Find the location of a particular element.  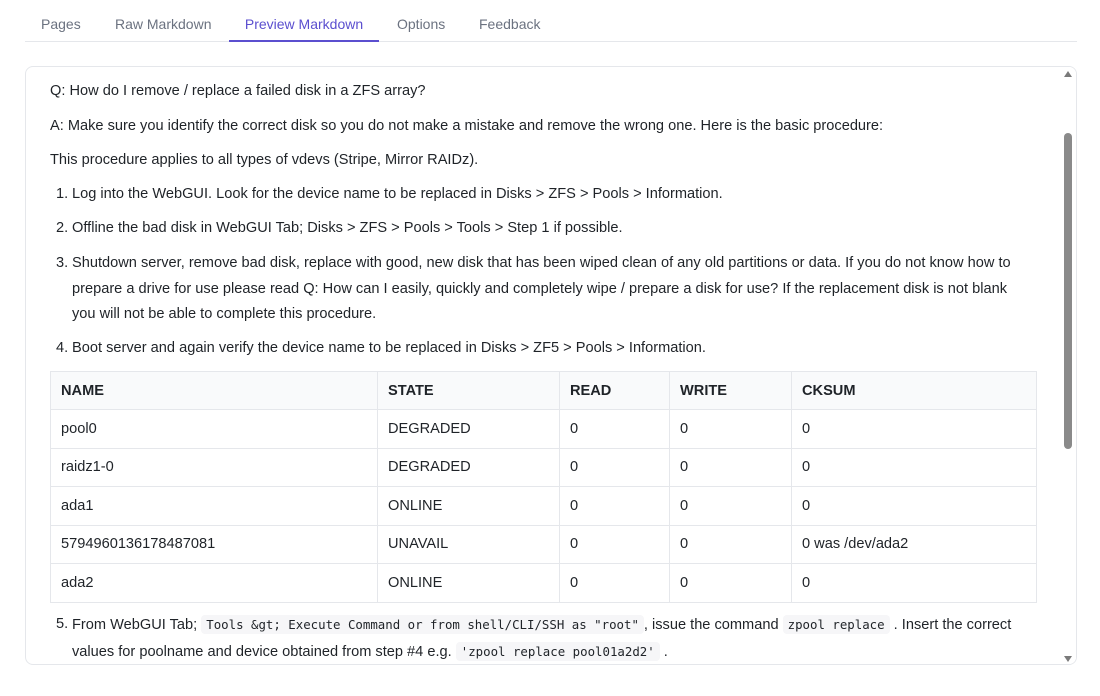

tab-pages: Pages is located at coordinates (61, 21).